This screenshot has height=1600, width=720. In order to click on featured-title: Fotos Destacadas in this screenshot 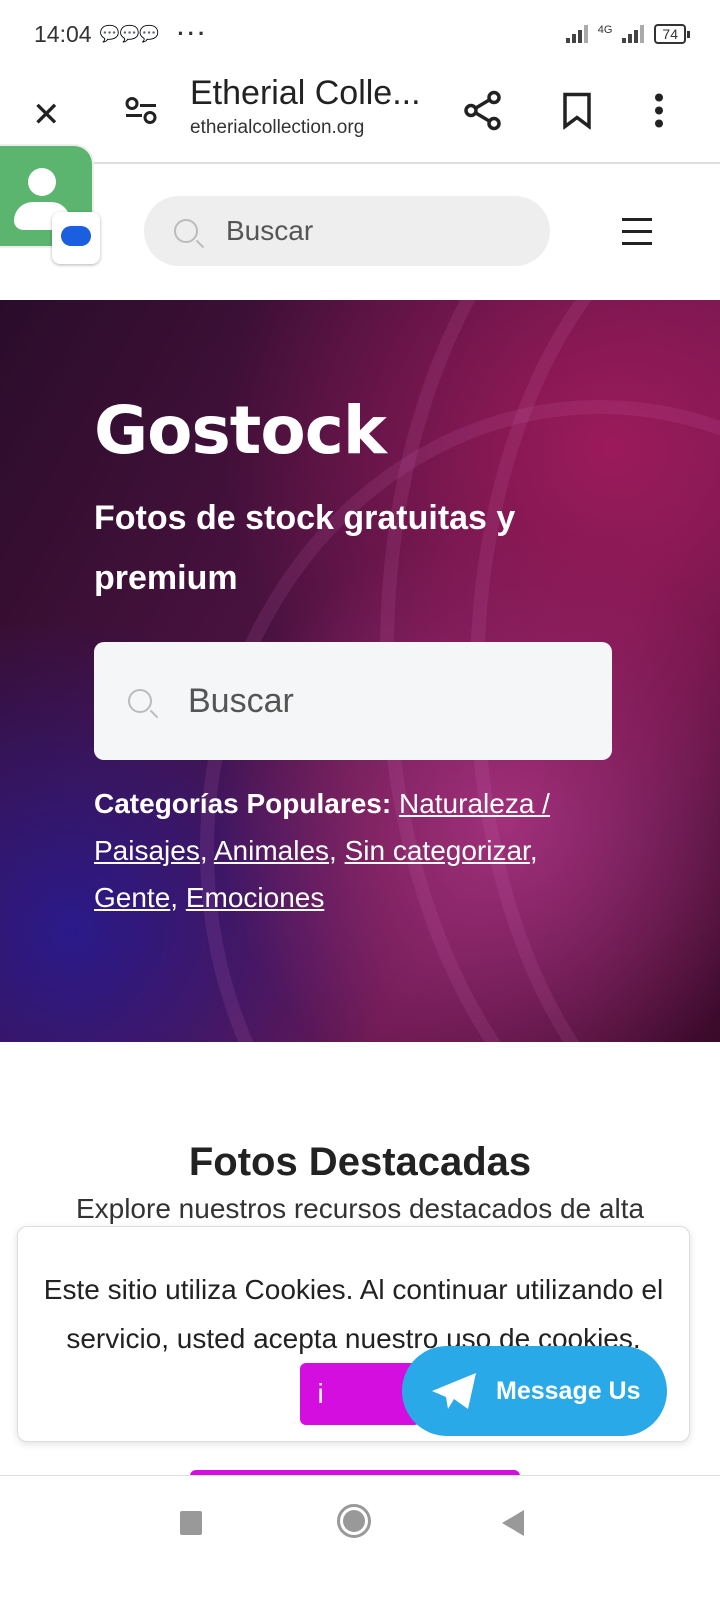, I will do `click(360, 1162)`.